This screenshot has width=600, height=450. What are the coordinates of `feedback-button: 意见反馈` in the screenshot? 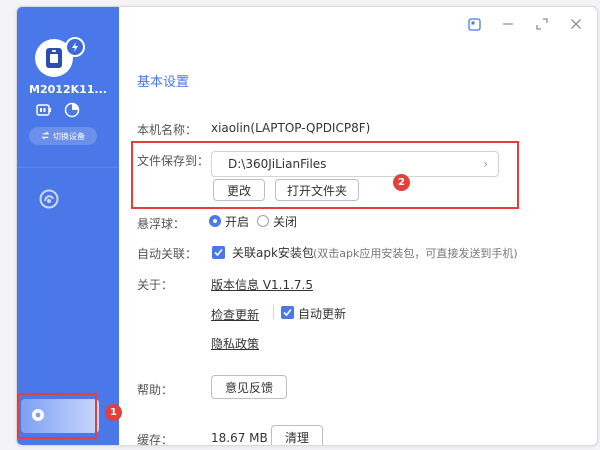 It's located at (249, 387).